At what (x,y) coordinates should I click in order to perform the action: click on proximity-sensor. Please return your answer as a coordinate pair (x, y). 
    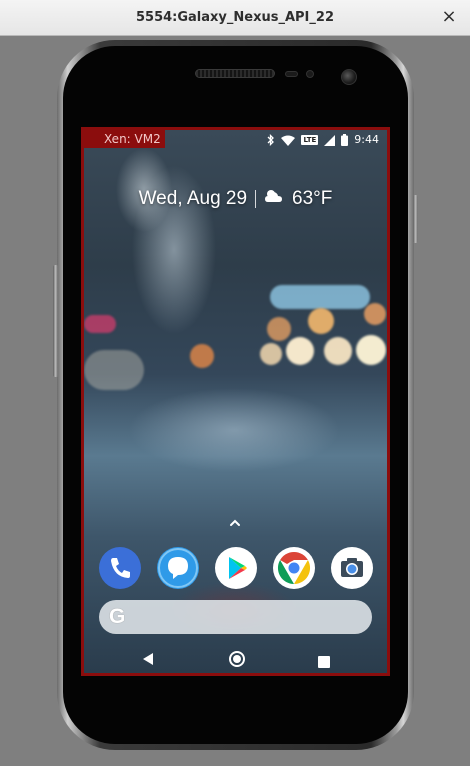
    Looking at the image, I should click on (291, 74).